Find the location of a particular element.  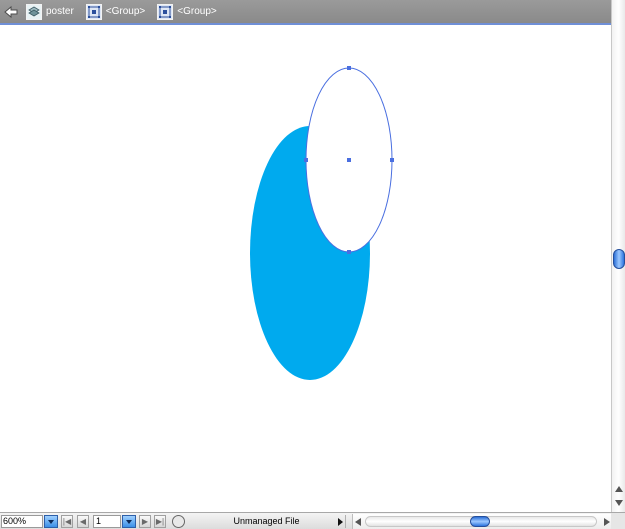

zoom-level-field: 600% is located at coordinates (22, 521).